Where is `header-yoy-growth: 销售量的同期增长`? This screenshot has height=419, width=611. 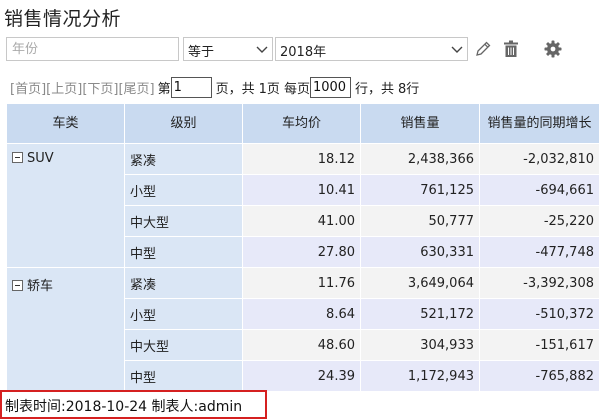
header-yoy-growth: 销售量的同期增长 is located at coordinates (539, 123).